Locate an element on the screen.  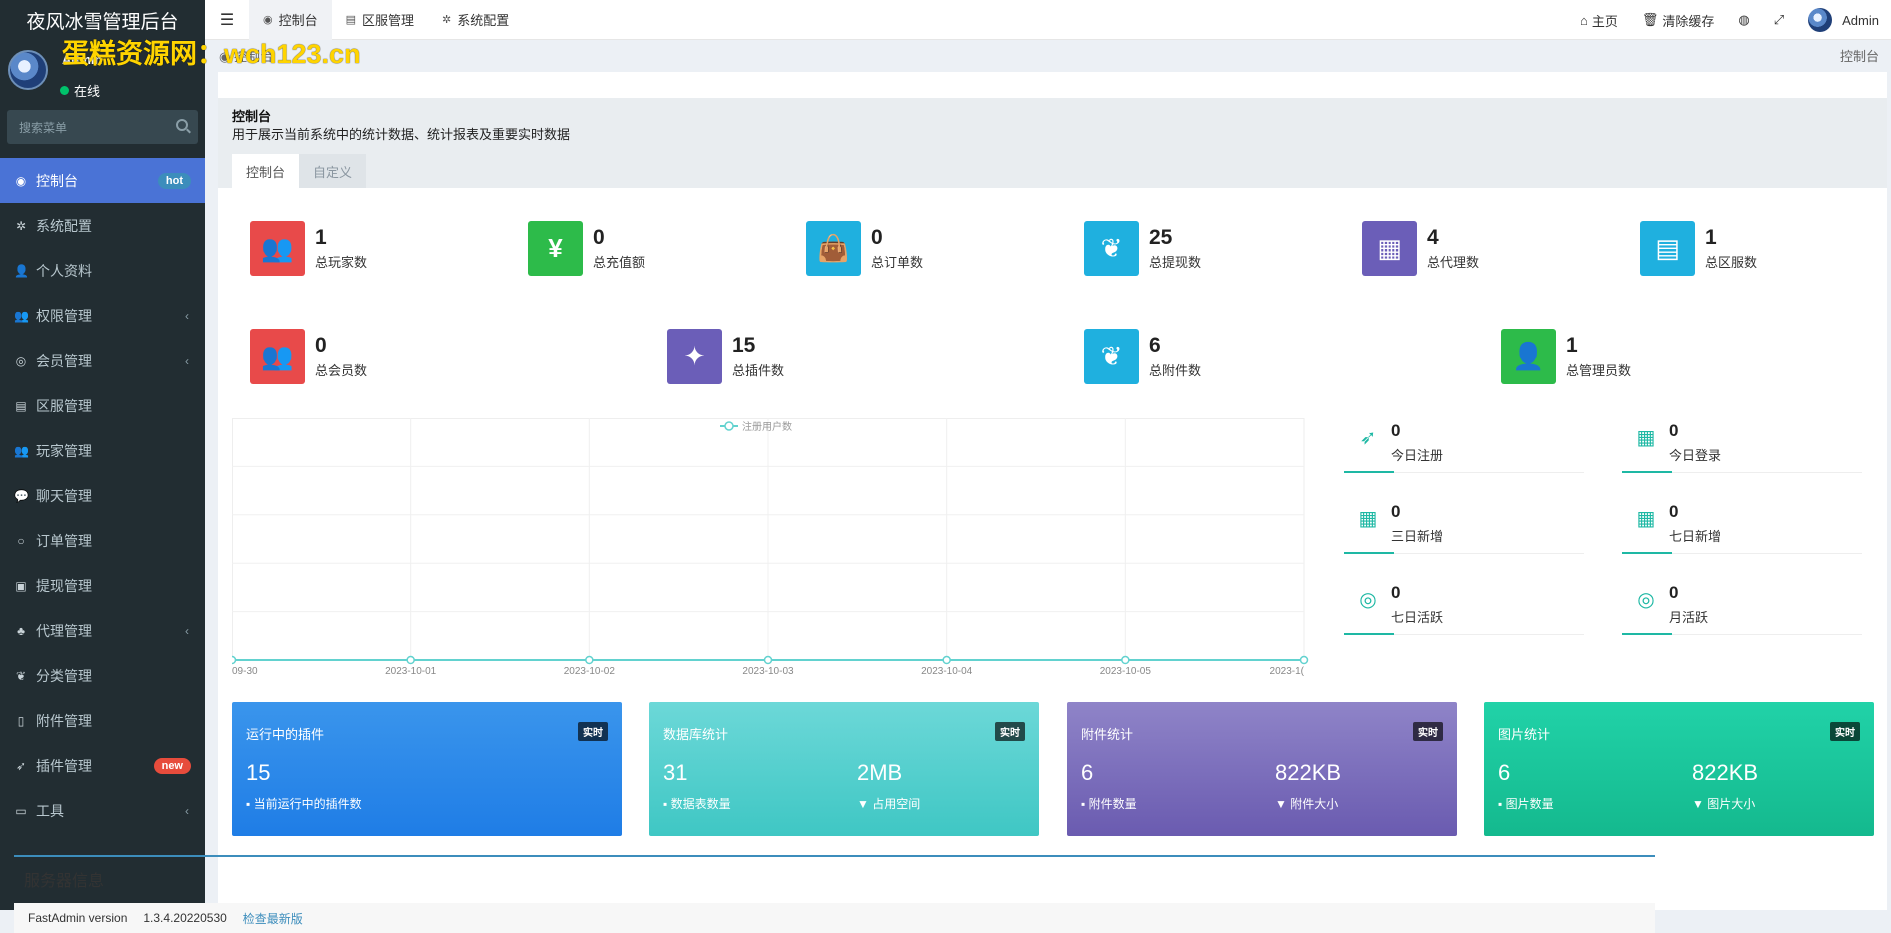
sidebar-item: ◎ 会员管理 ‹ is located at coordinates (102, 360).